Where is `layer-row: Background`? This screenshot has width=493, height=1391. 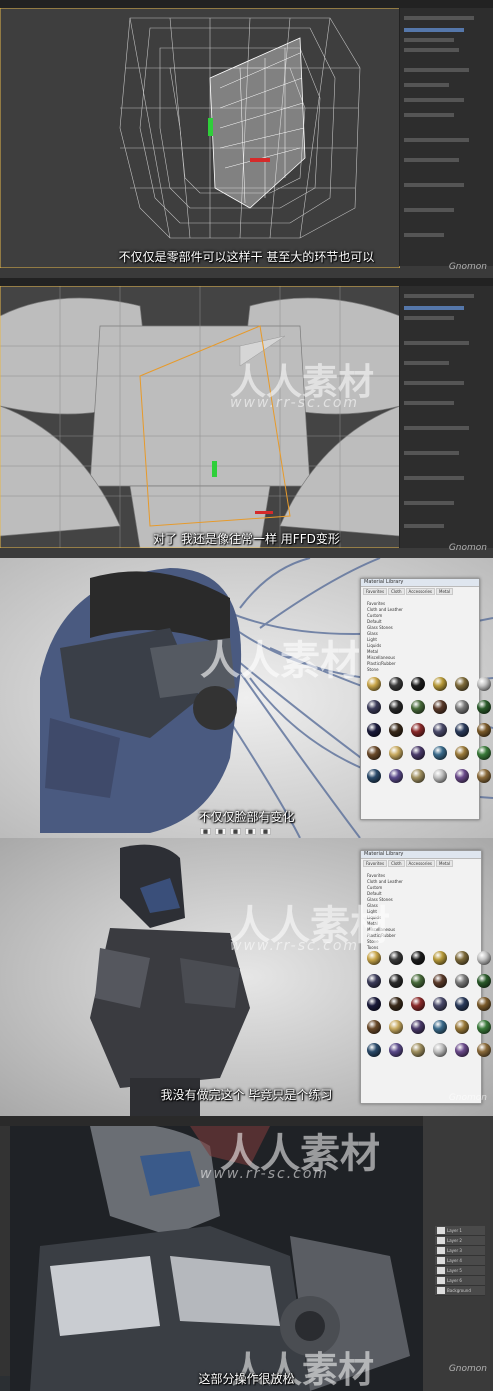
layer-row: Background is located at coordinates (460, 1291).